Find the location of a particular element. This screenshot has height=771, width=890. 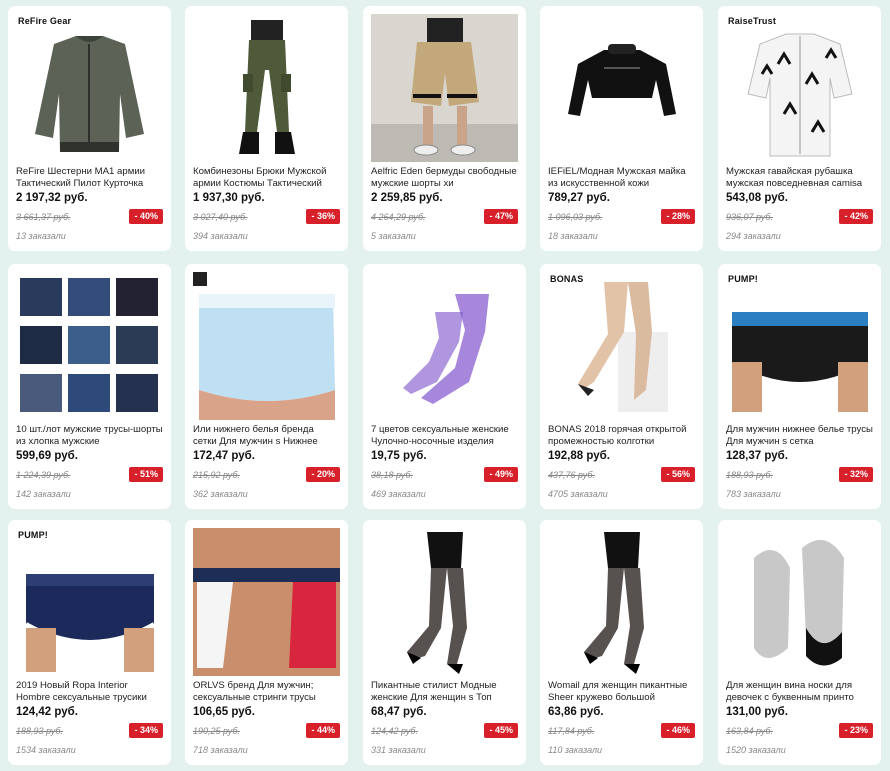

product-image: ReFire Gear is located at coordinates (89, 88).